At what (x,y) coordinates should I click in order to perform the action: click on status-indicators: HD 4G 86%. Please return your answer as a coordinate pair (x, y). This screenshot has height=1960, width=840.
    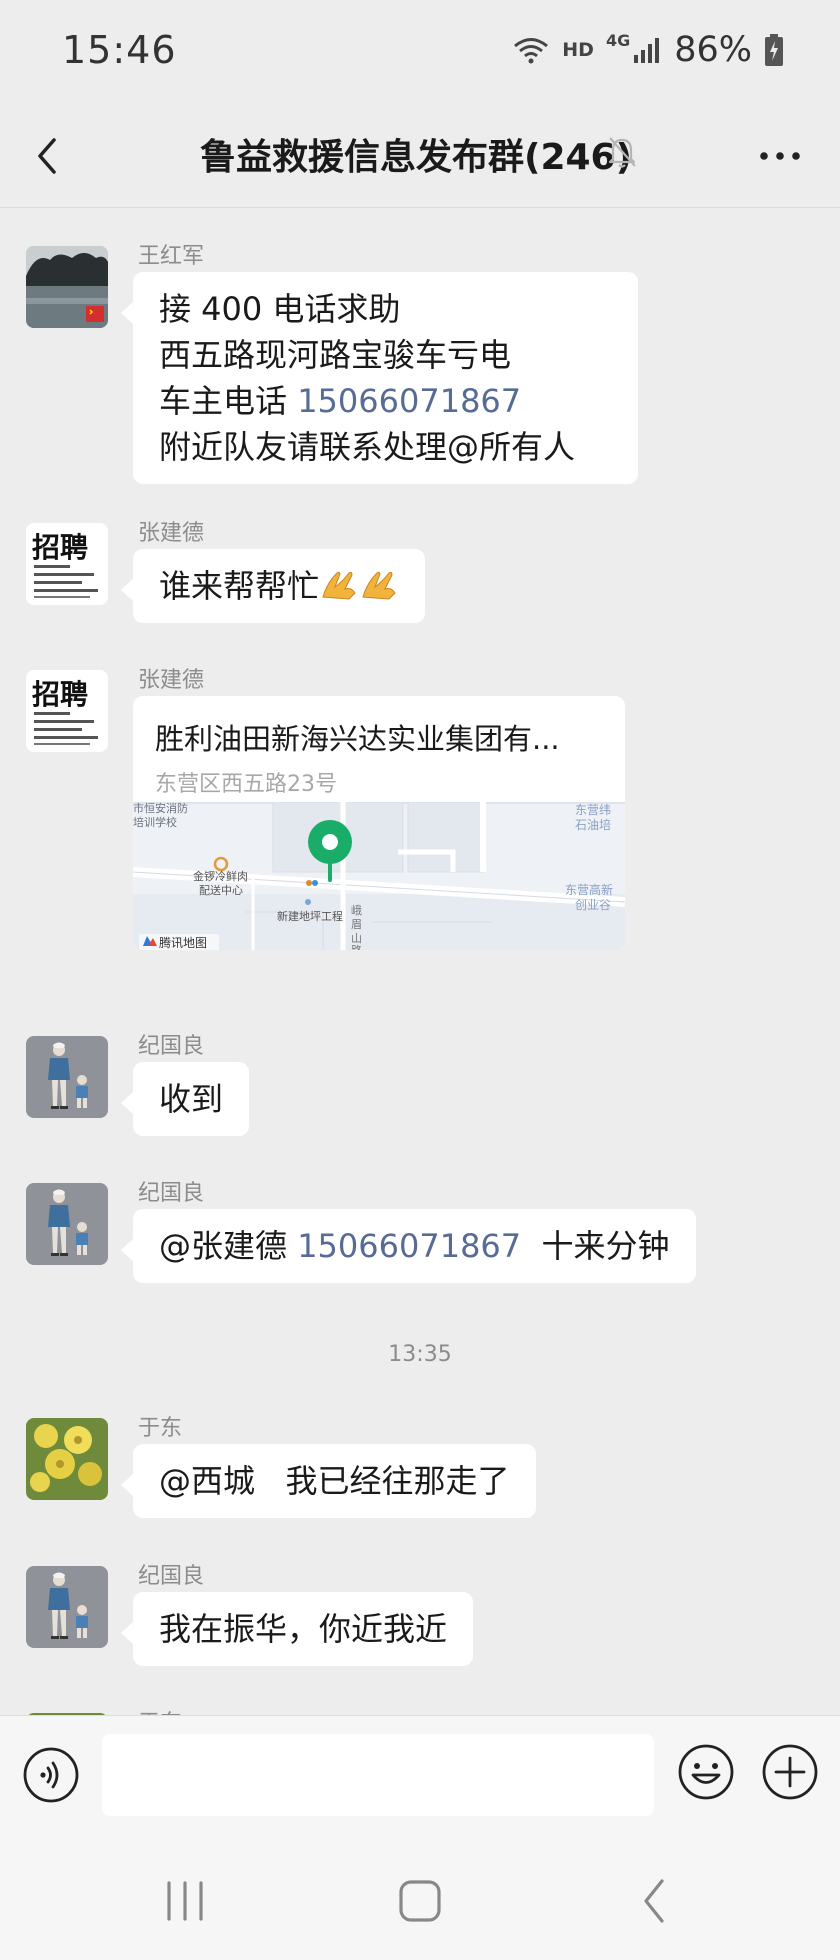
    Looking at the image, I should click on (648, 50).